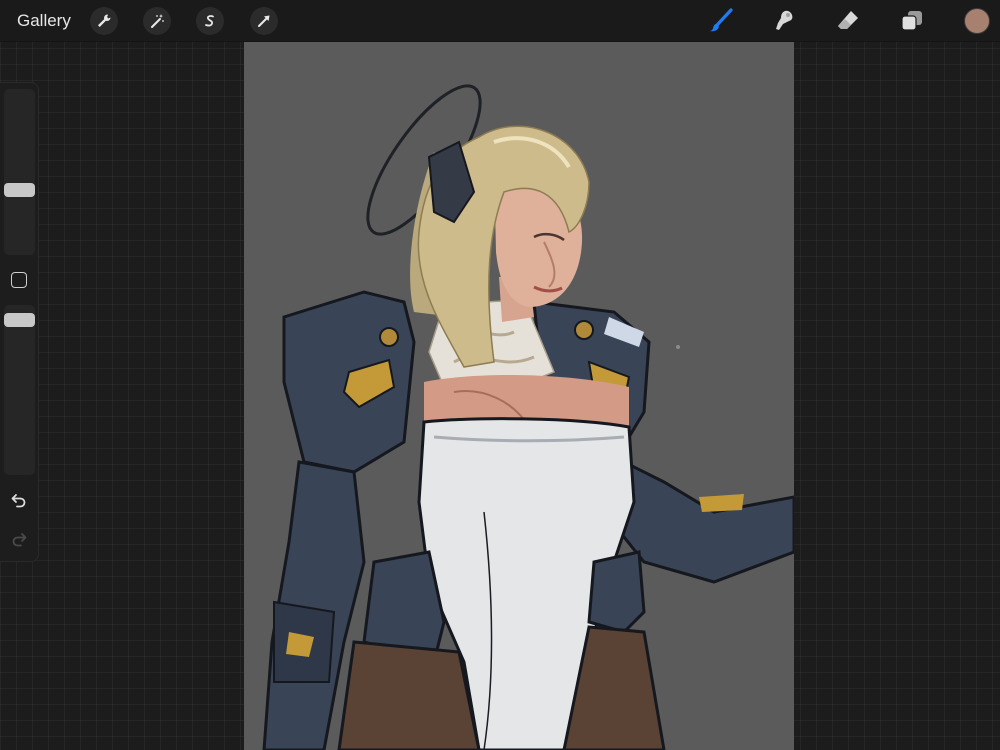 The width and height of the screenshot is (1000, 750). I want to click on transform-button, so click(264, 21).